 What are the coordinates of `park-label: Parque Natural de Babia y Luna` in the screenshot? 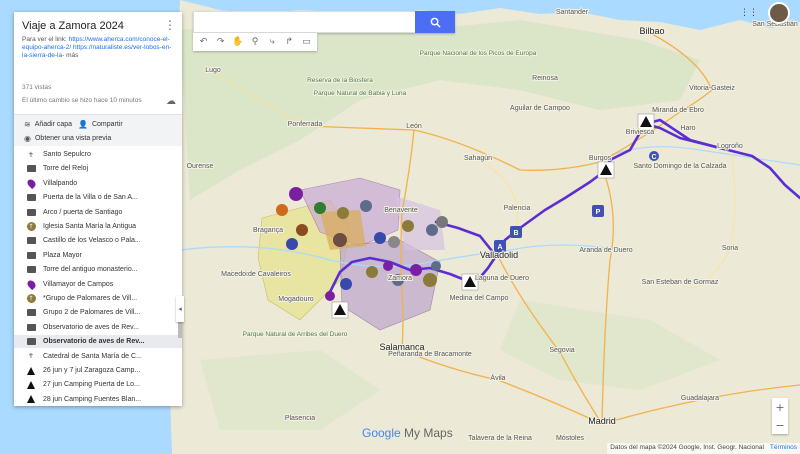 It's located at (360, 93).